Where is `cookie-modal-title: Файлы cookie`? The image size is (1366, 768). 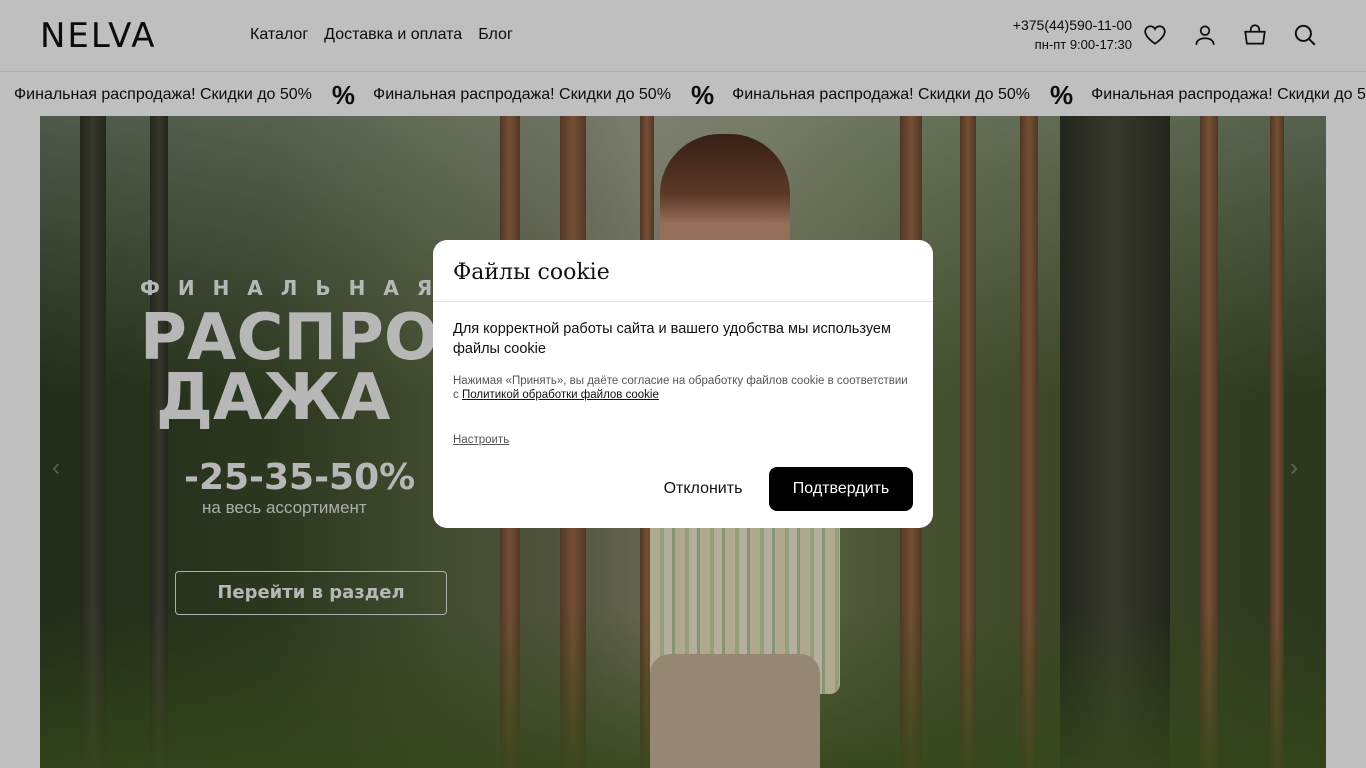
cookie-modal-title: Файлы cookie is located at coordinates (531, 272).